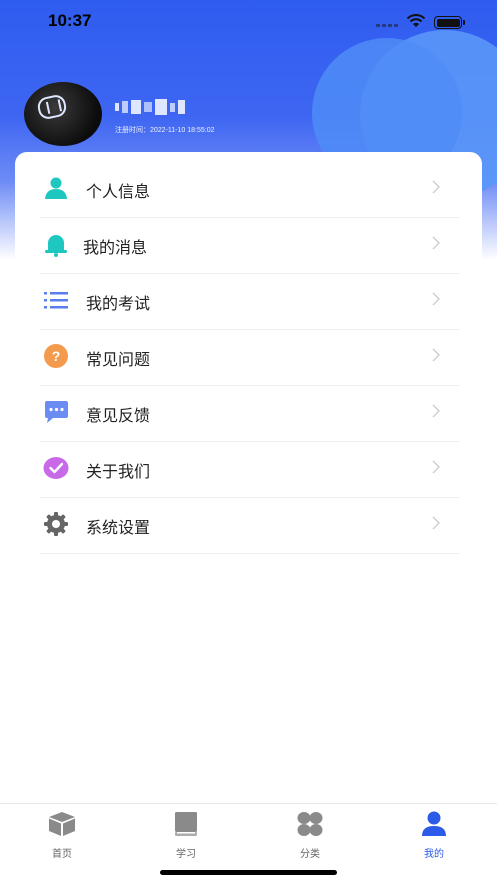 This screenshot has height=883, width=497. I want to click on tab-category: 分类, so click(310, 835).